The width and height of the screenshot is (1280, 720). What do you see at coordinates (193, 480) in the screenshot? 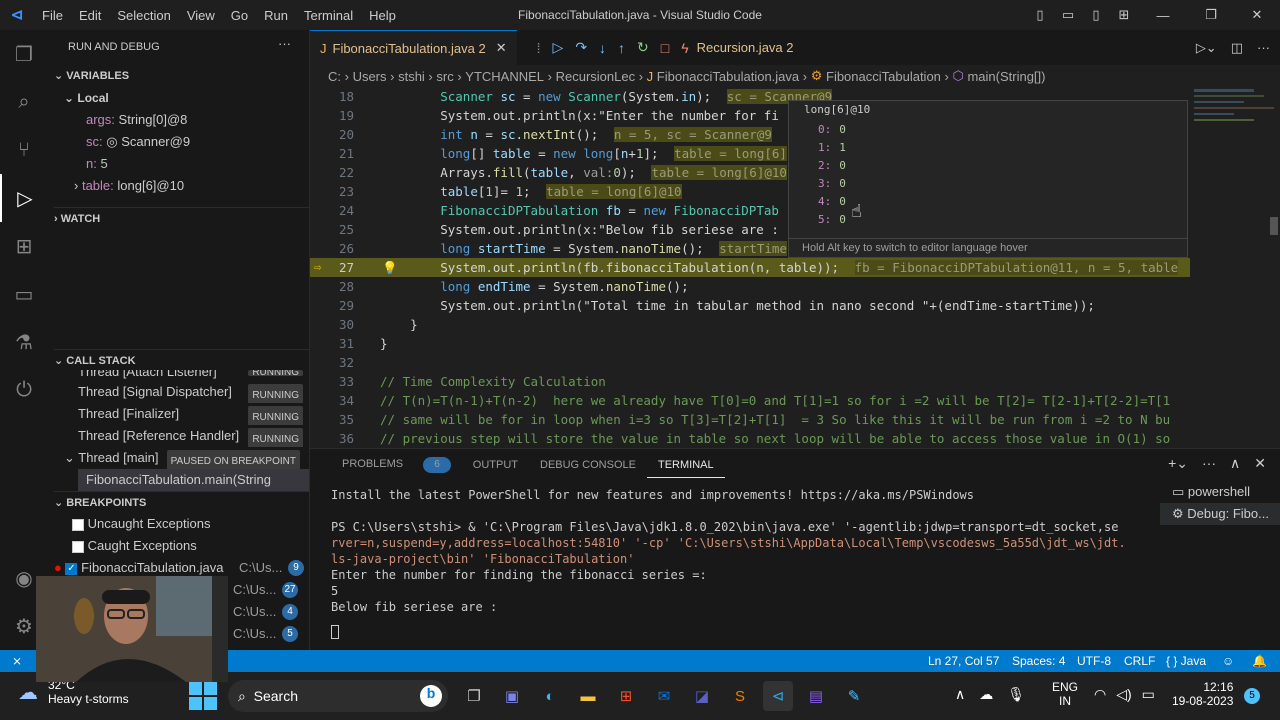
I see `stack-frame-main: FibonacciTabulation.main(String` at bounding box center [193, 480].